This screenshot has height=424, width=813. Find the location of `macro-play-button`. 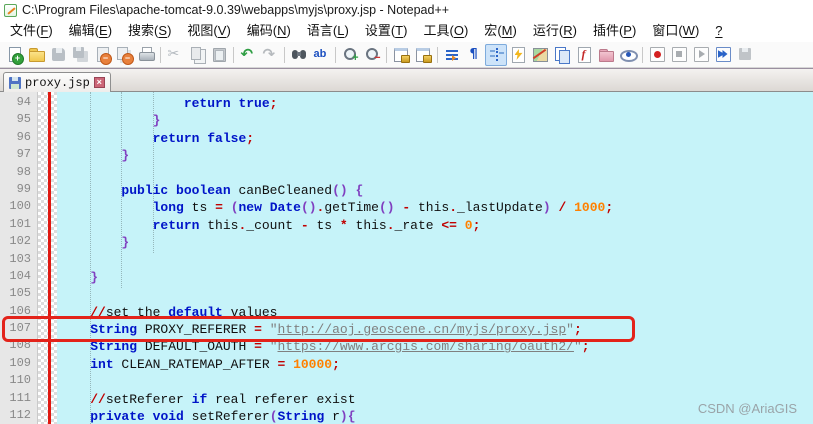

macro-play-button is located at coordinates (701, 55).